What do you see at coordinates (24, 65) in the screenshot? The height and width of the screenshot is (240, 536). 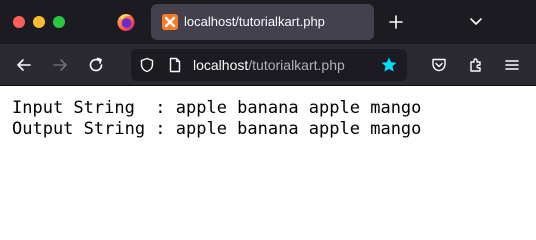 I see `back-arrow-icon` at bounding box center [24, 65].